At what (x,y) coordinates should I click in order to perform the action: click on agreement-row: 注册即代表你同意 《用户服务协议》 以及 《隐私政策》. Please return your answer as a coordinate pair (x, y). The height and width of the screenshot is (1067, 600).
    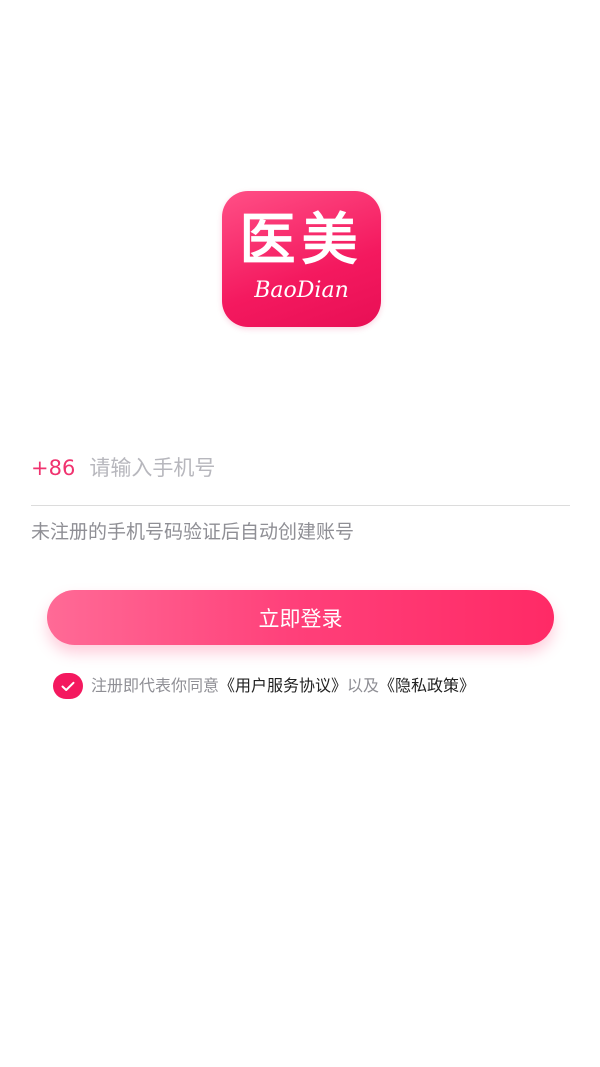
    Looking at the image, I should click on (264, 686).